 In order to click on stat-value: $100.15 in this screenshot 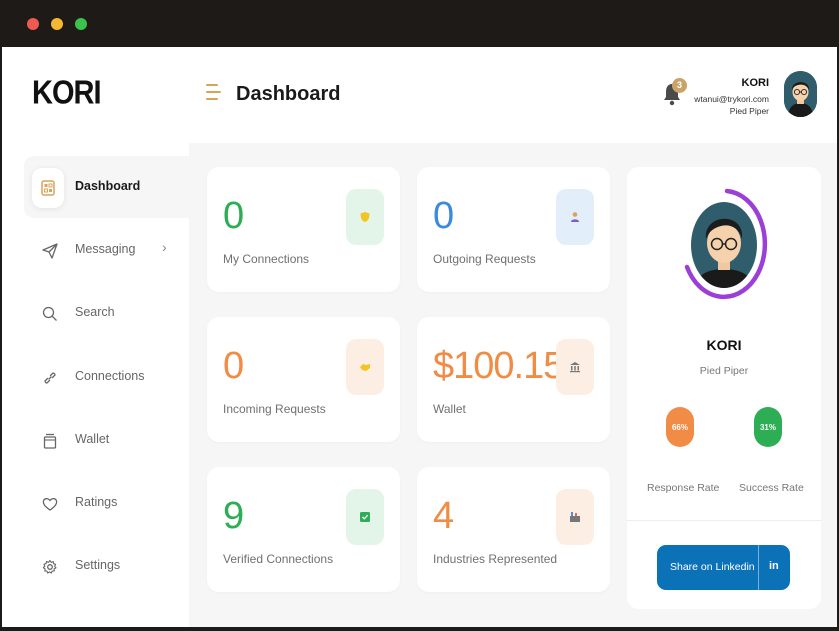, I will do `click(498, 366)`.